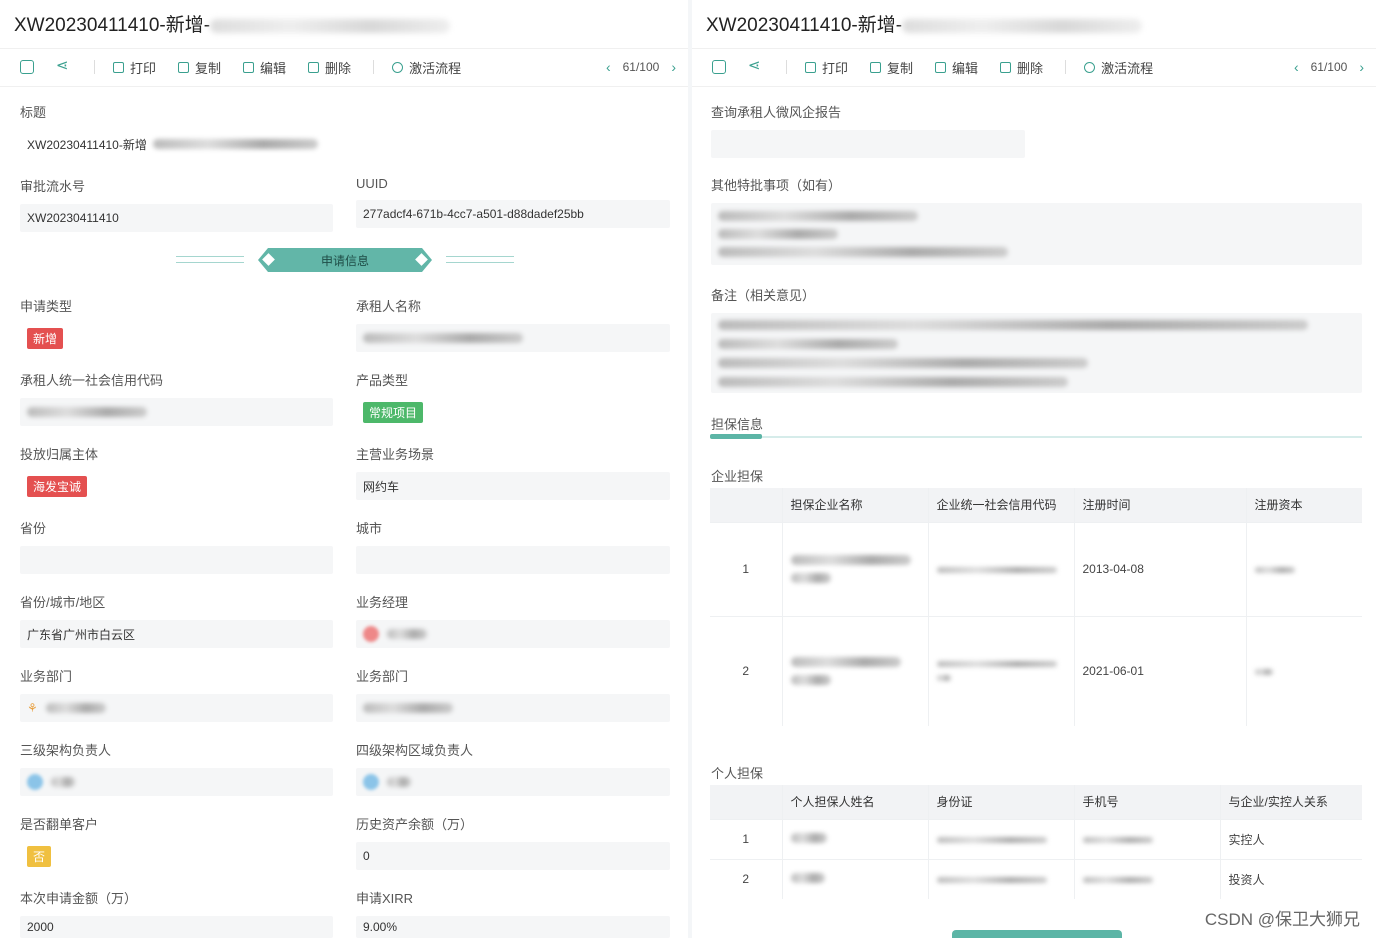  Describe the element at coordinates (46, 676) in the screenshot. I see `field-label: 业务部门` at that location.